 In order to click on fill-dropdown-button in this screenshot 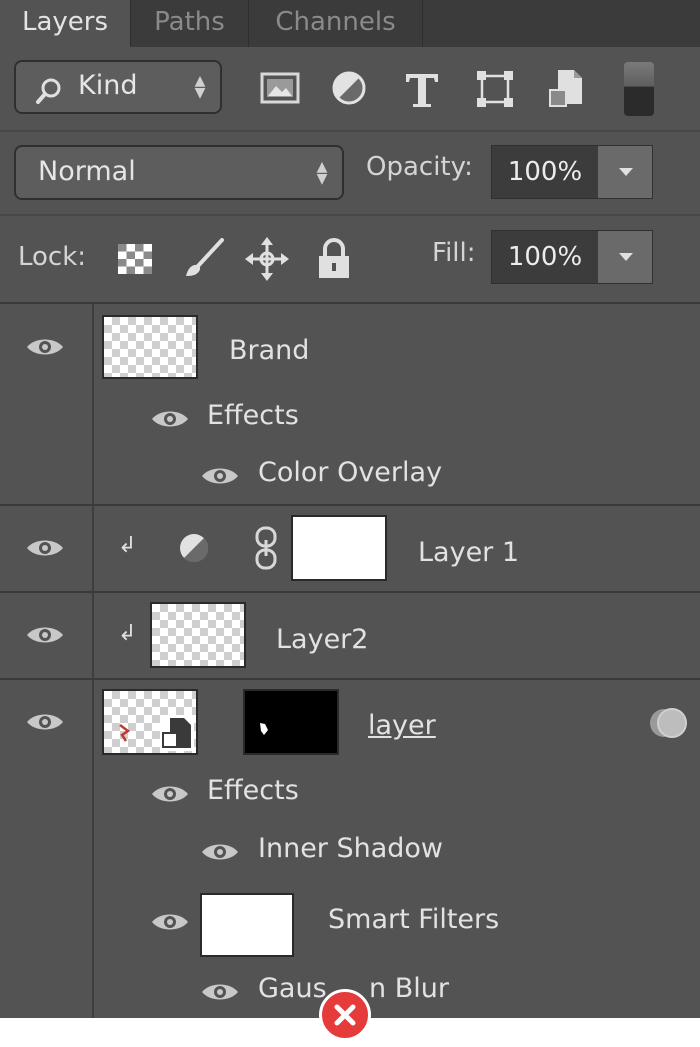, I will do `click(625, 257)`.